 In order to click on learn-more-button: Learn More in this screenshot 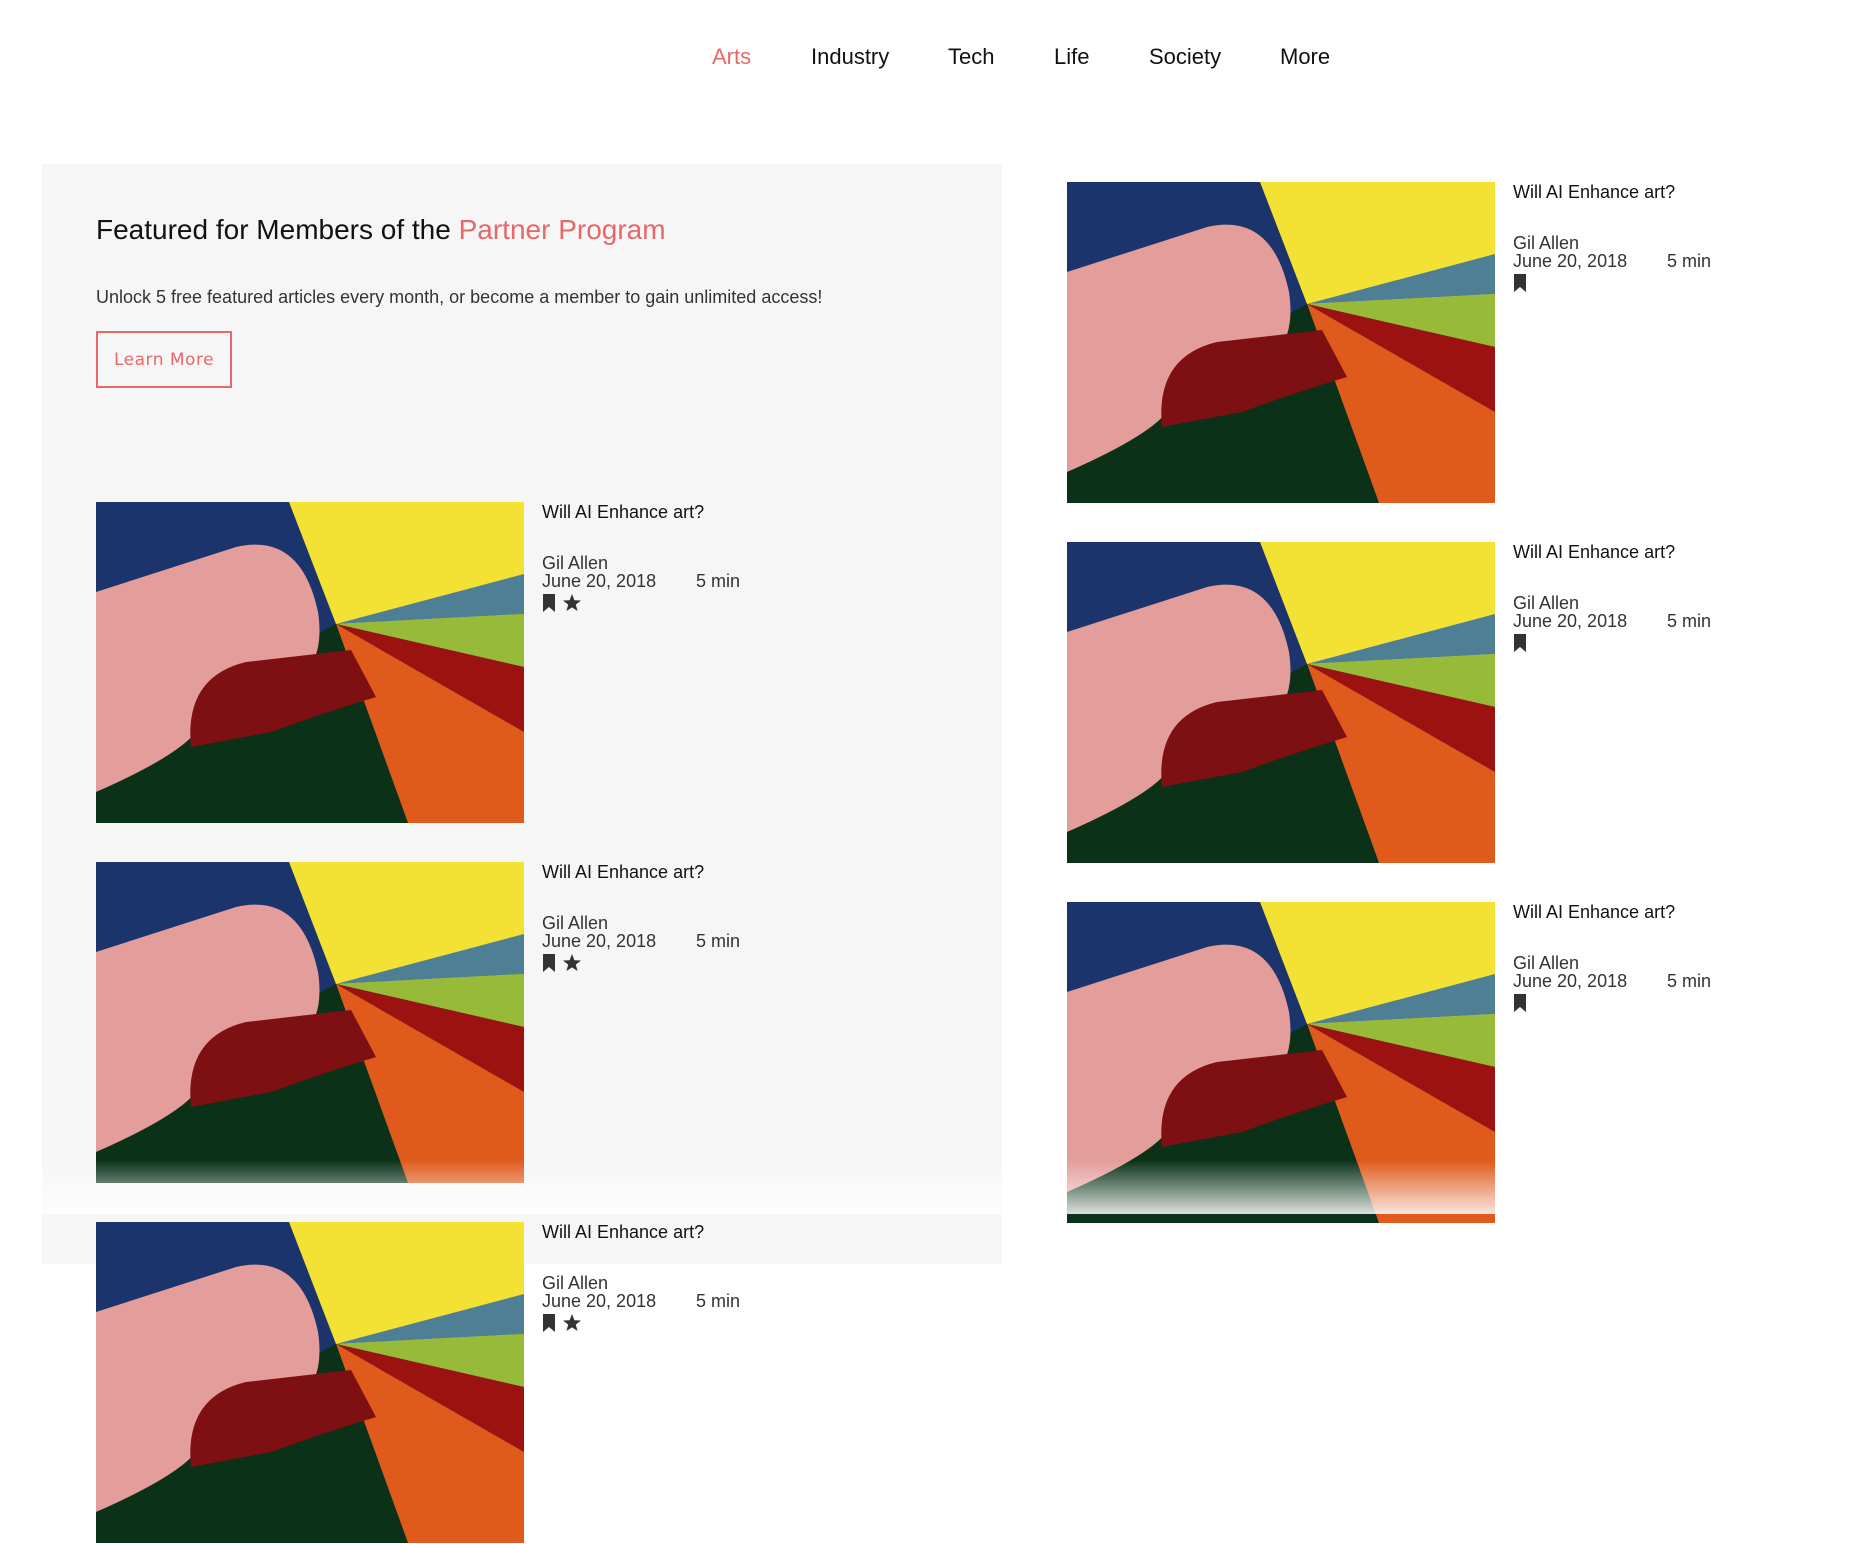, I will do `click(164, 359)`.